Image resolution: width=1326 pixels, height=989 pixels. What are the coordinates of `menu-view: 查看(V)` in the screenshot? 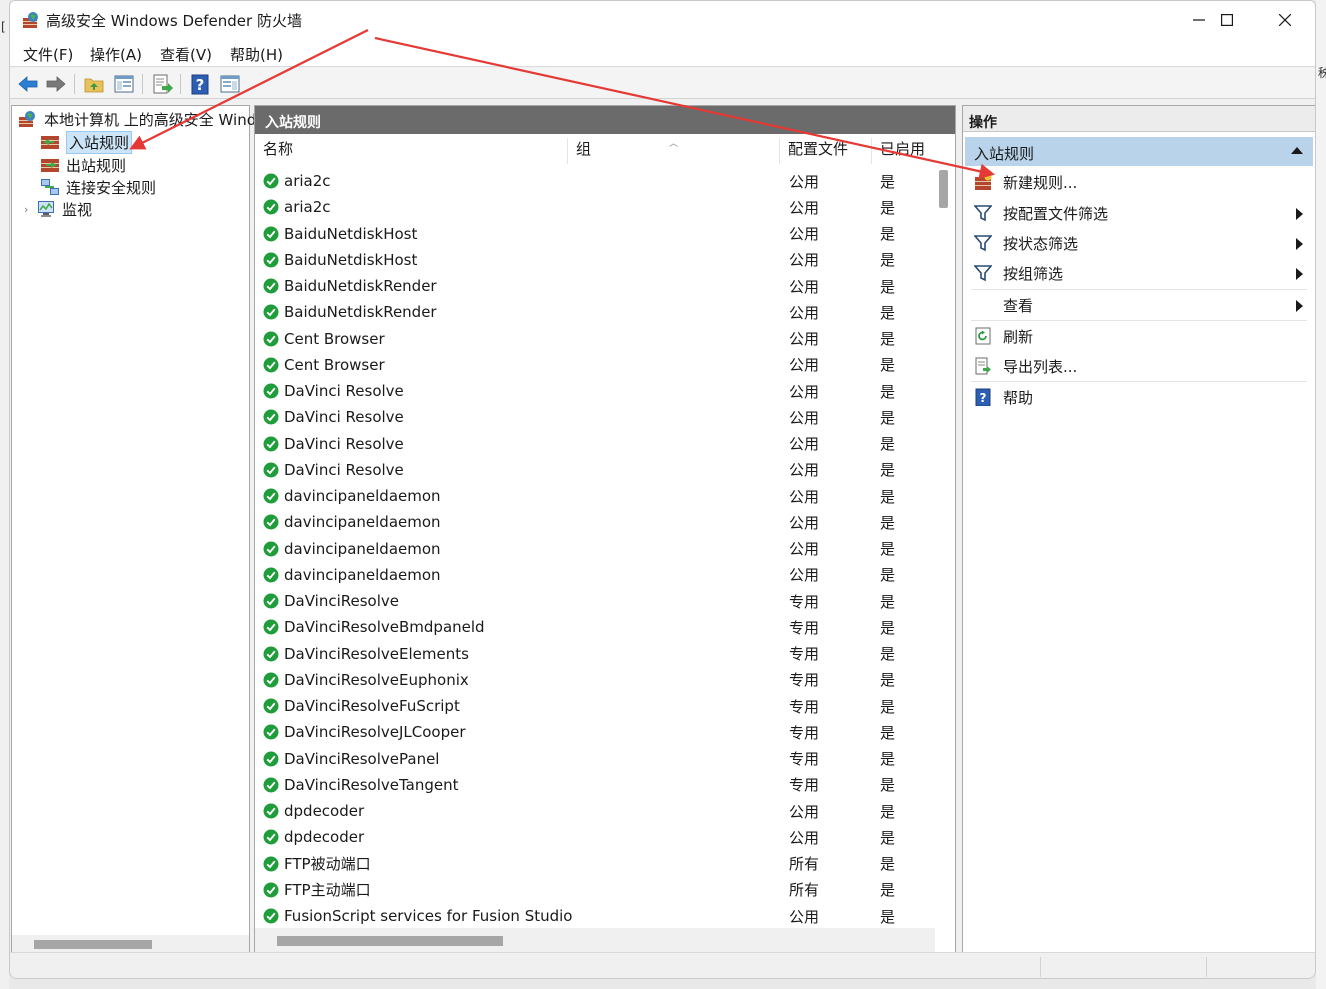 It's located at (186, 54).